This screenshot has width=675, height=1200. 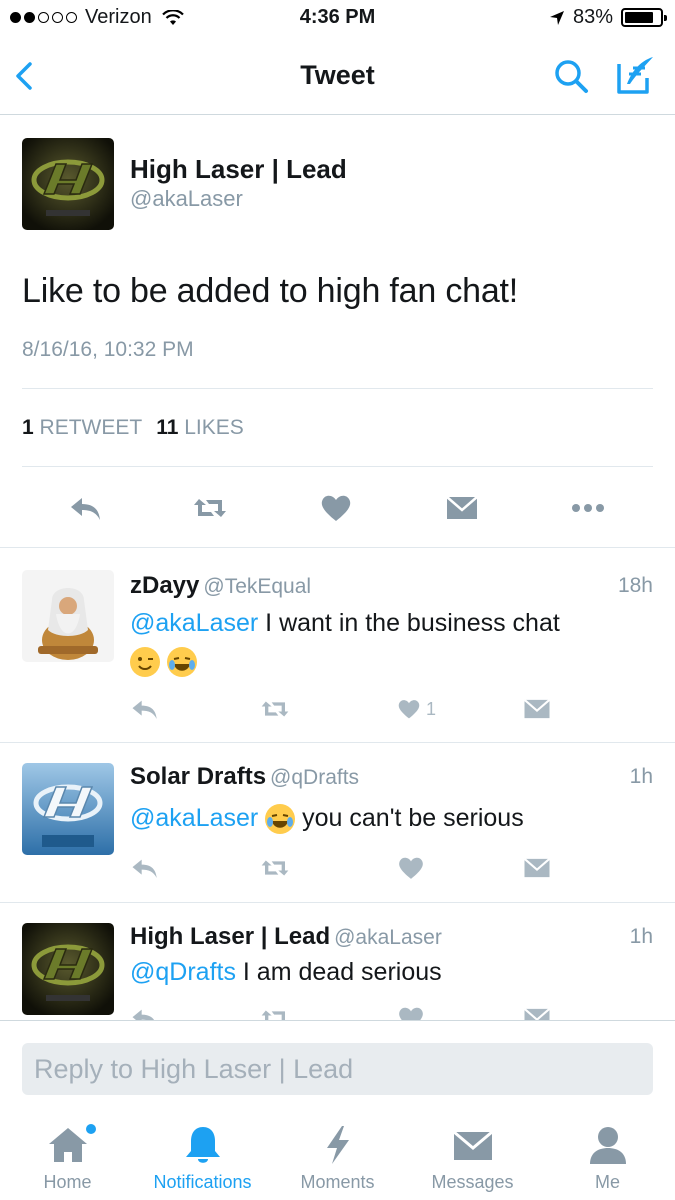 What do you see at coordinates (337, 1145) in the screenshot?
I see `lightning-icon` at bounding box center [337, 1145].